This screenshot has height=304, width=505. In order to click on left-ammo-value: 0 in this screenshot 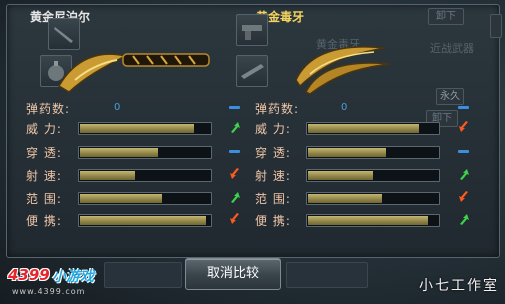, I will do `click(117, 107)`.